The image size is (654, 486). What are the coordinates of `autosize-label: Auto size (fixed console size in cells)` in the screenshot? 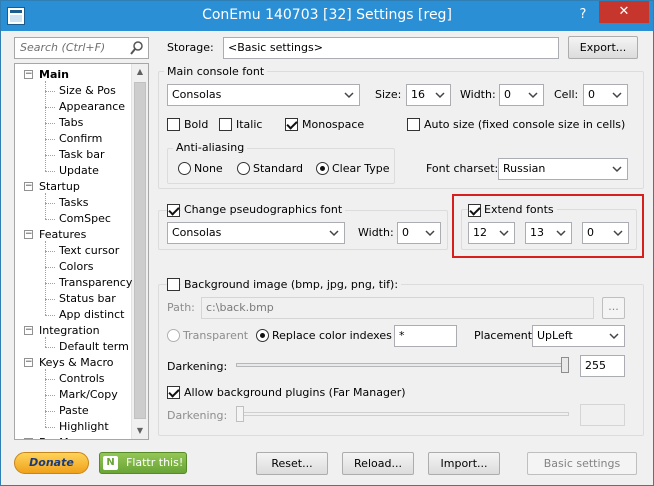 It's located at (524, 124).